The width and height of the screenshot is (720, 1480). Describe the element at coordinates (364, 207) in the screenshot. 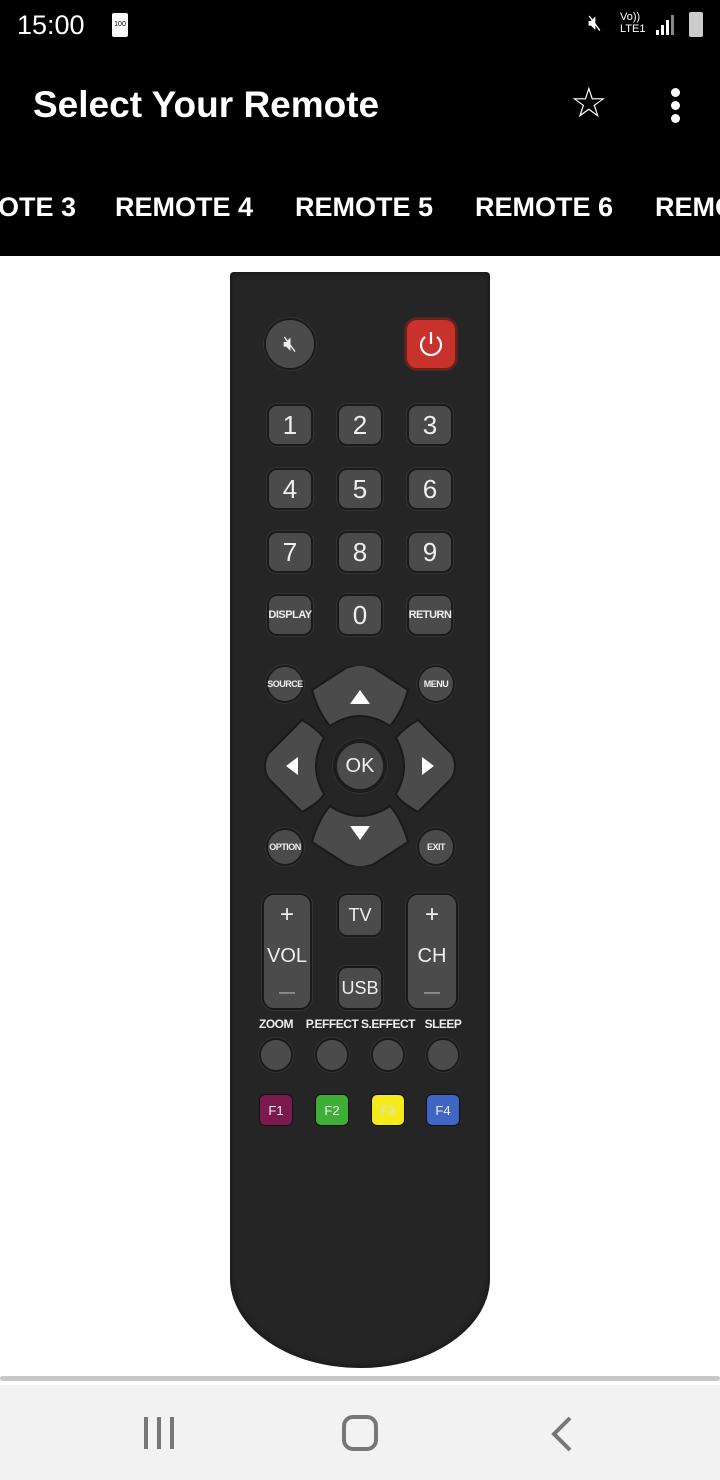

I see `tab-remote-5: REMOTE 5` at that location.